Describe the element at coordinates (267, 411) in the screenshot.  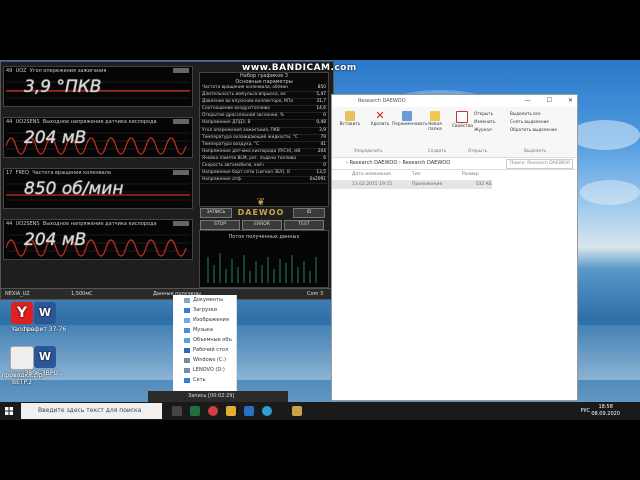
I see `edge-icon` at that location.